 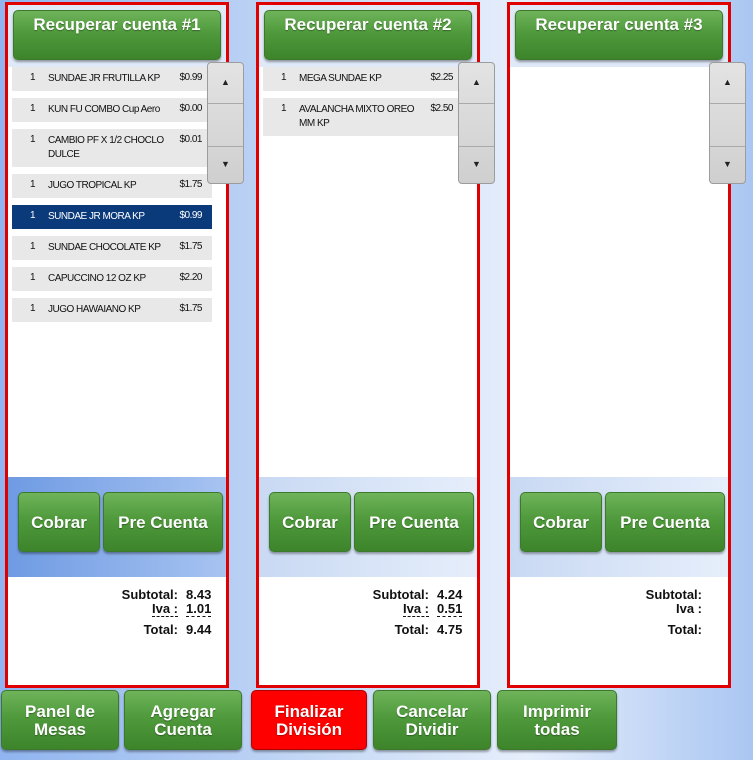 I want to click on list-item-selected: 1 SUNDAE JR MORA KP $0.99, so click(x=112, y=217).